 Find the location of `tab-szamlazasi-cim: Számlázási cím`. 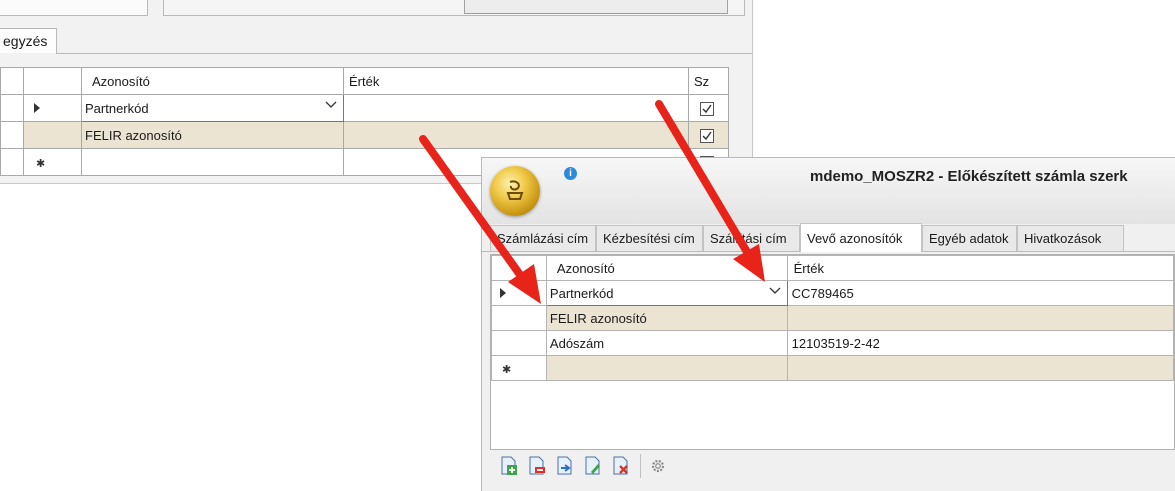

tab-szamlazasi-cim: Számlázási cím is located at coordinates (543, 238).